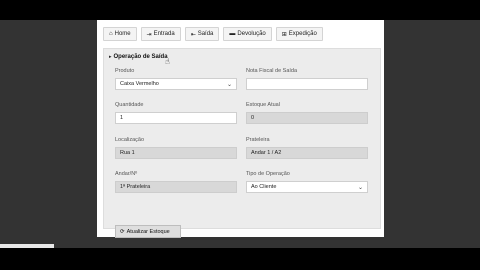 The image size is (480, 270). Describe the element at coordinates (176, 118) in the screenshot. I see `quantidade-input: 1` at that location.